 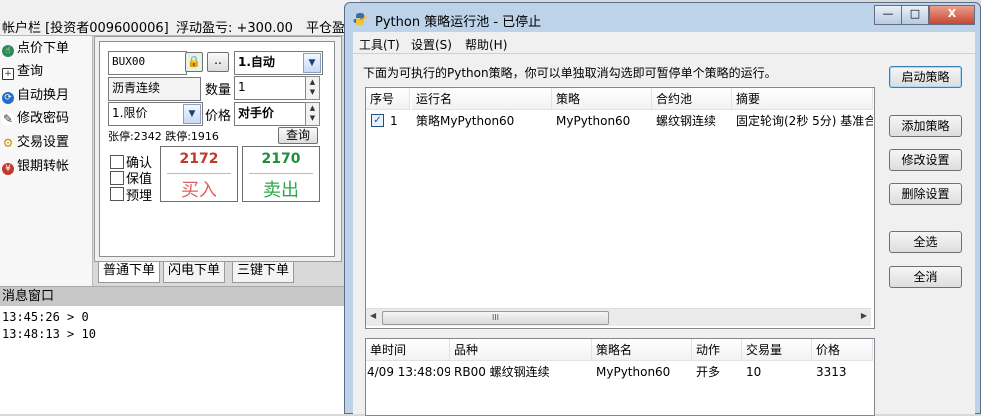 What do you see at coordinates (270, 88) in the screenshot?
I see `qty-input: 1` at bounding box center [270, 88].